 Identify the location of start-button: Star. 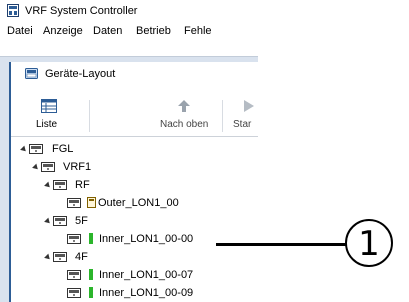
(244, 116).